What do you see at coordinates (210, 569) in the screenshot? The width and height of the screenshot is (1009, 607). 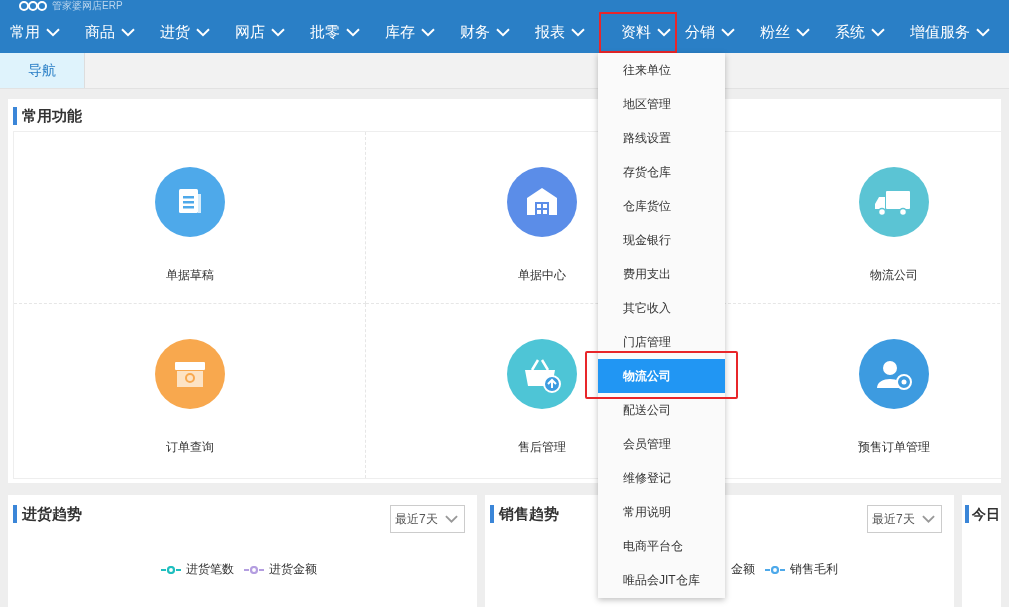 I see `legend-label: 进货笔数` at bounding box center [210, 569].